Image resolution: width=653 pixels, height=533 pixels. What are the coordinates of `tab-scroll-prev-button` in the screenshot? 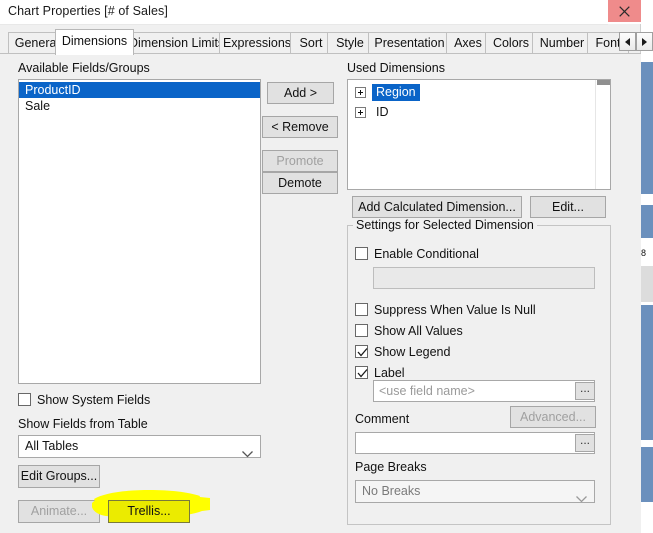 It's located at (627, 41).